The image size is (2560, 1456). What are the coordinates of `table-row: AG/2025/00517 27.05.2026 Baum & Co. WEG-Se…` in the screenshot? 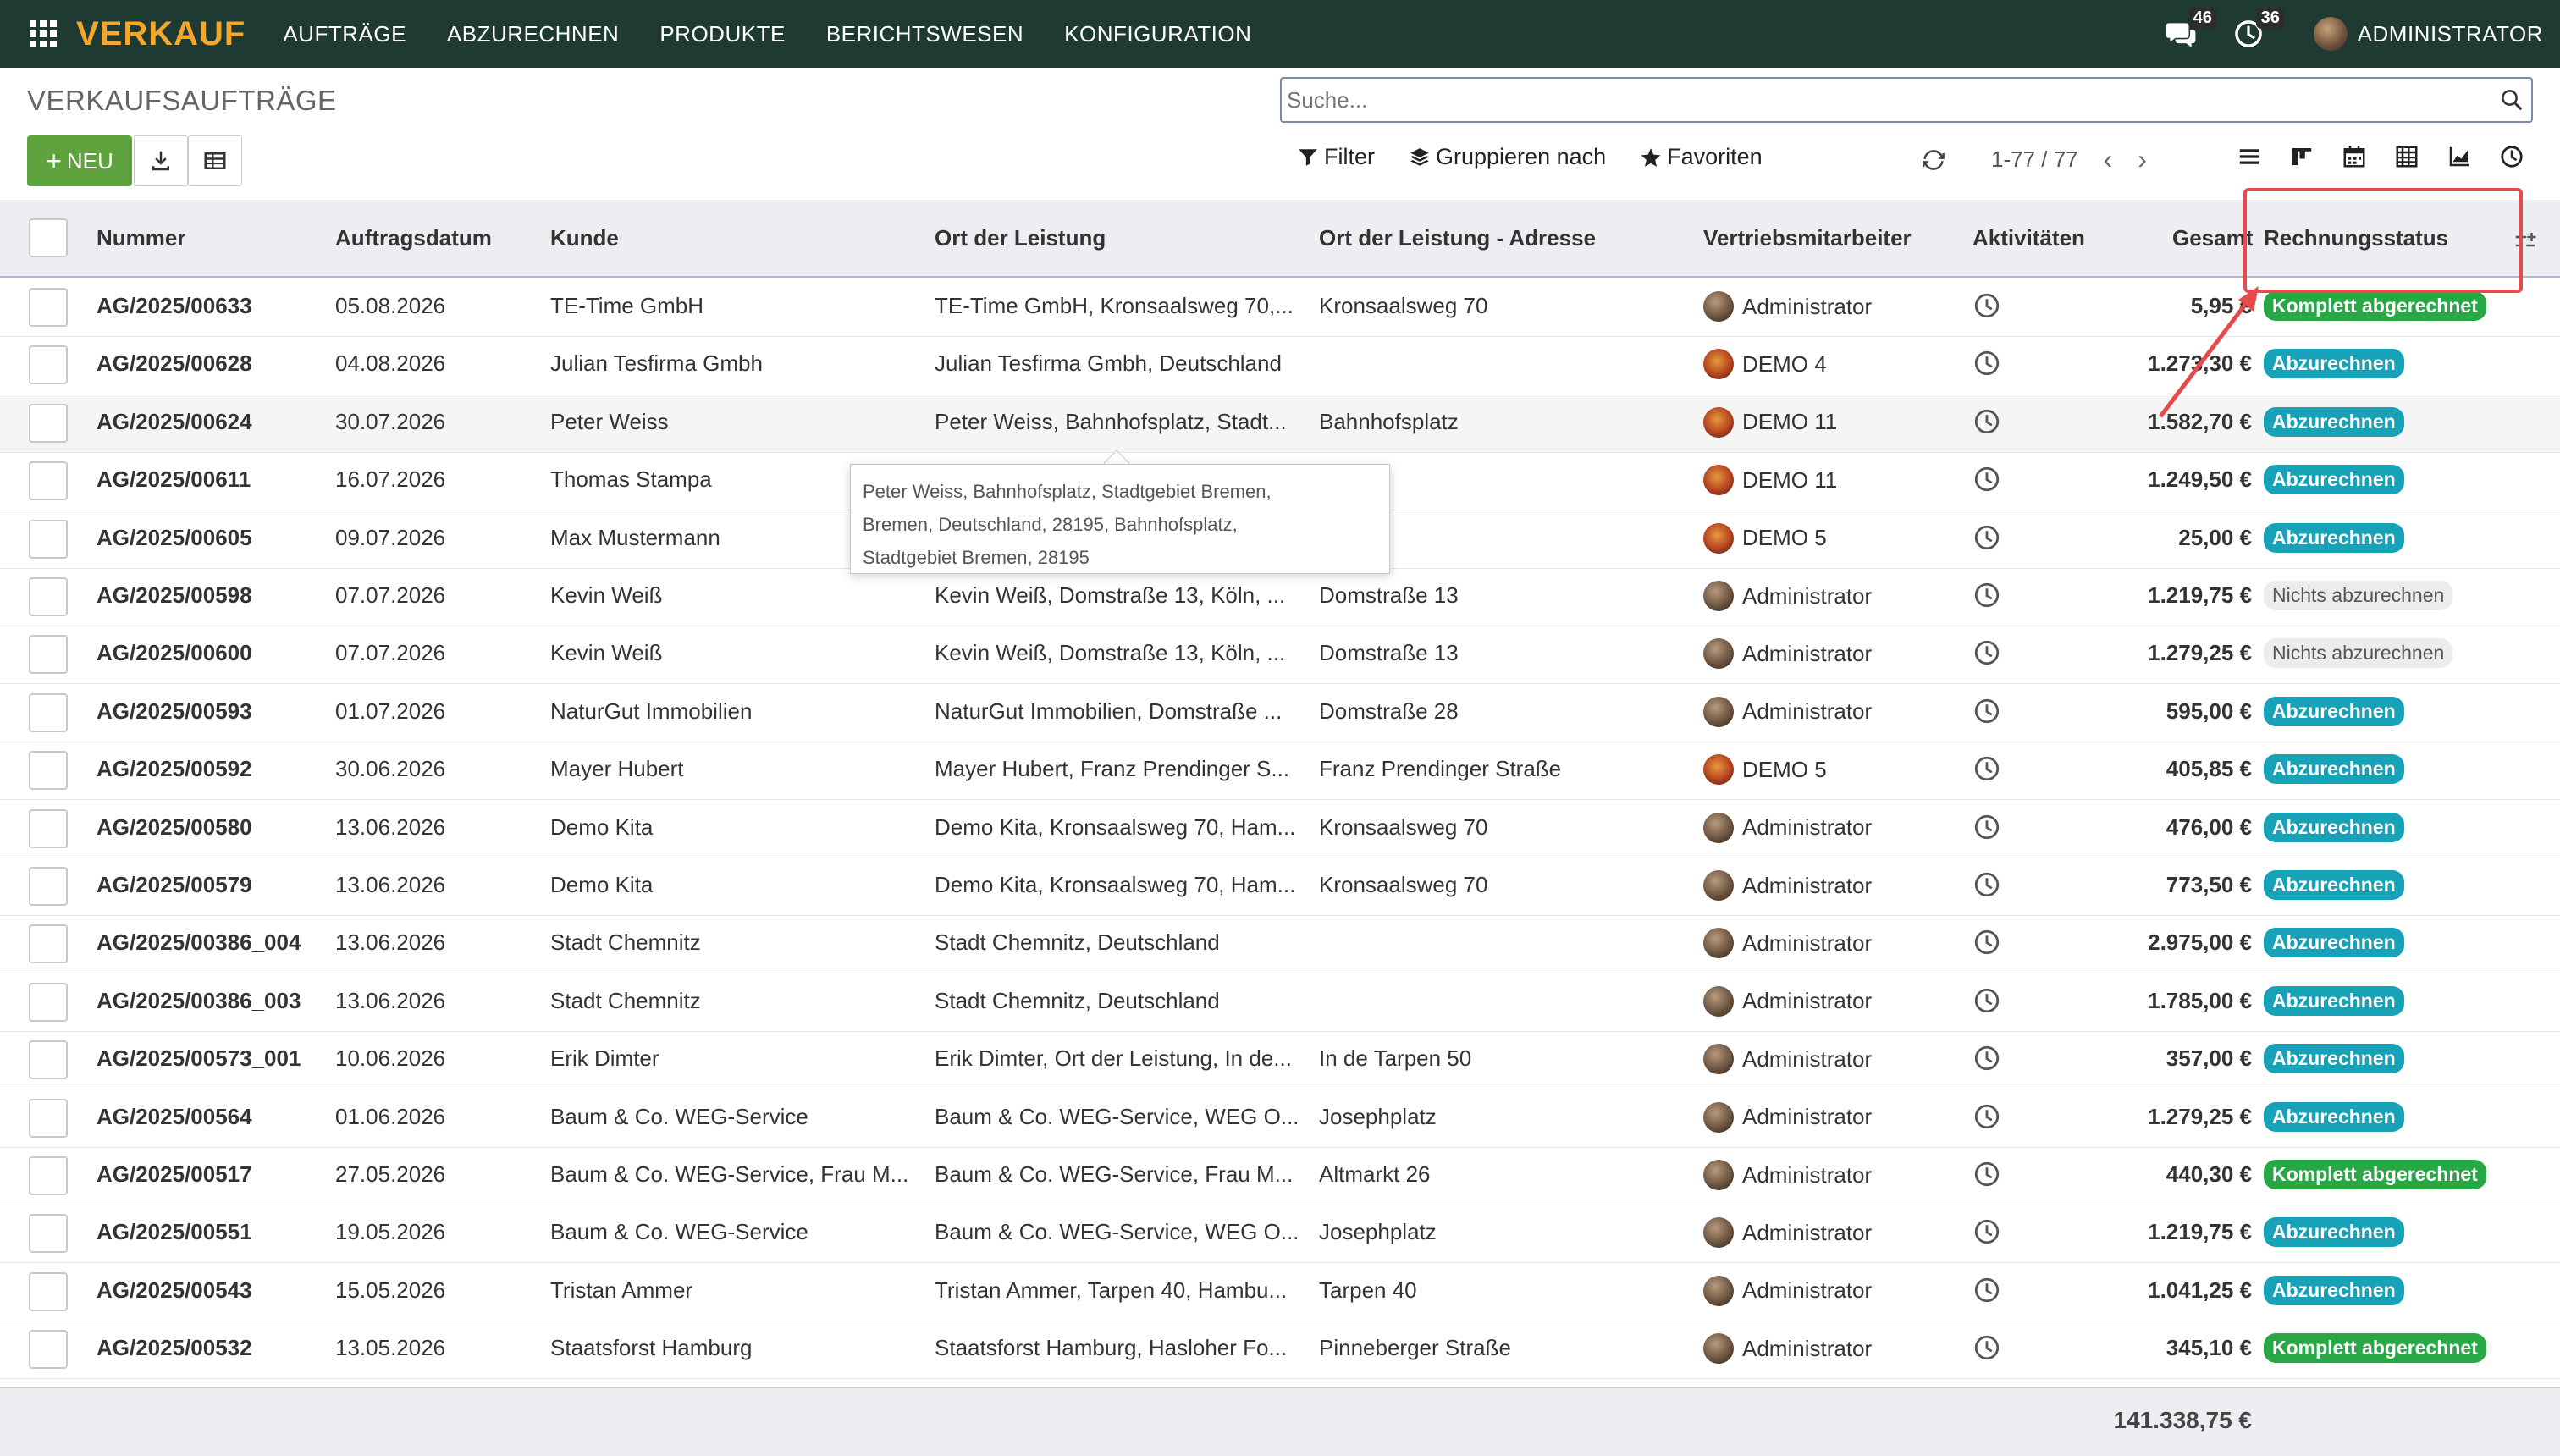 It's located at (1280, 1176).